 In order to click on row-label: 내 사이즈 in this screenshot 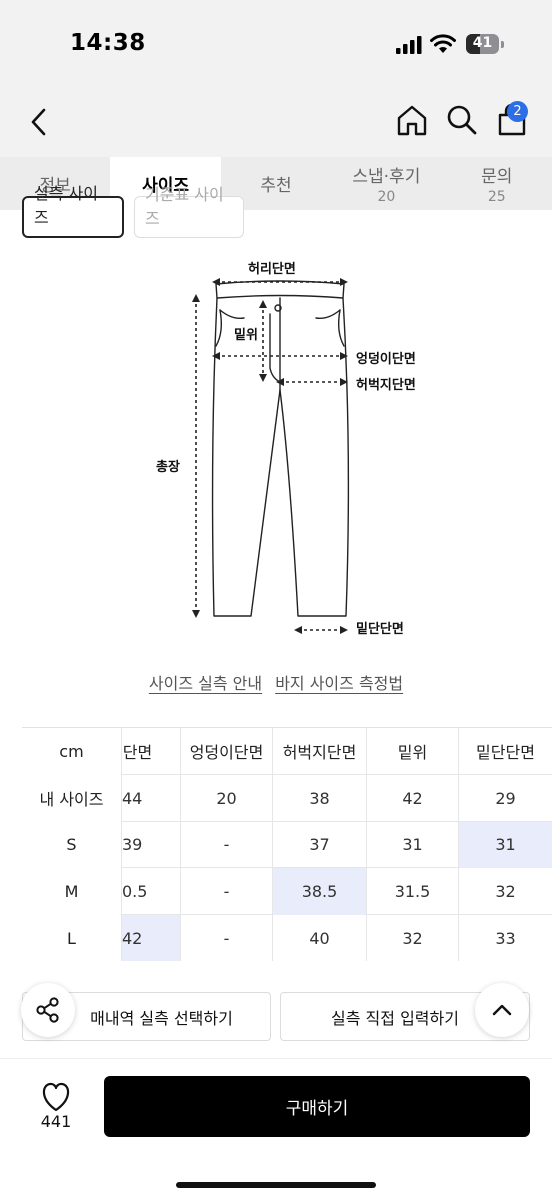, I will do `click(72, 798)`.